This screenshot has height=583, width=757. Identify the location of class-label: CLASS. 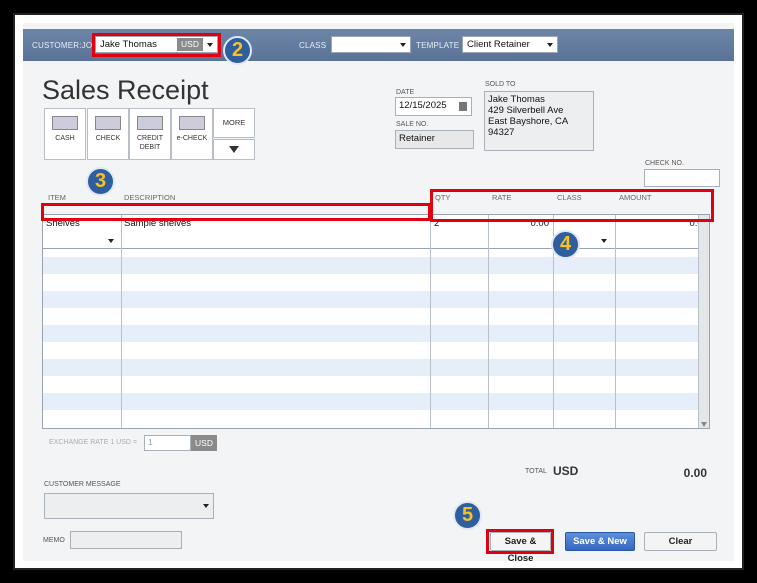
(313, 45).